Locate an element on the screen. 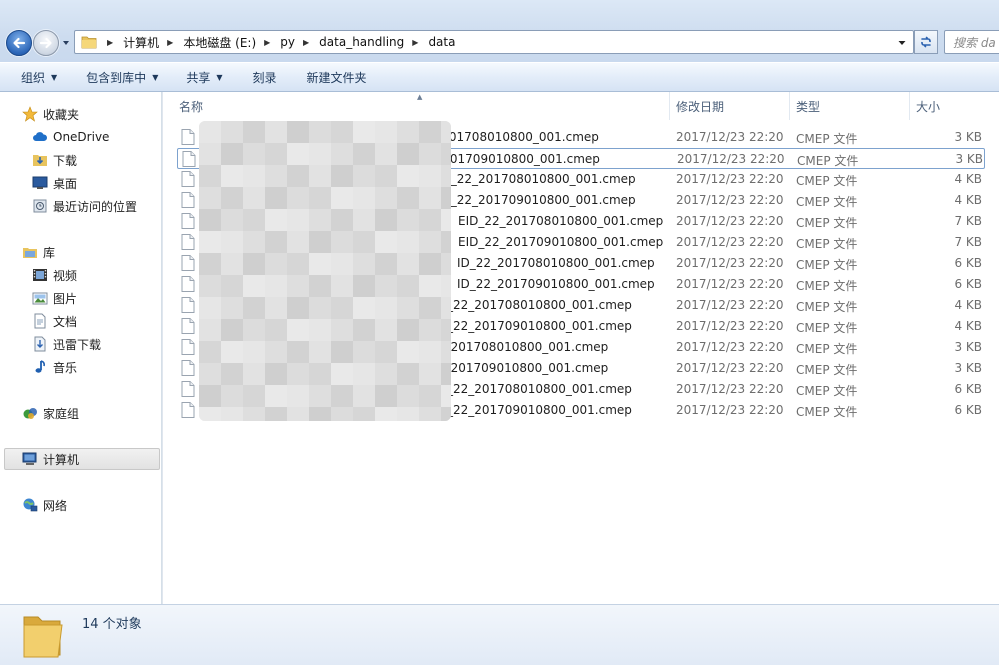 The image size is (999, 665). share-label: 共享 is located at coordinates (198, 77).